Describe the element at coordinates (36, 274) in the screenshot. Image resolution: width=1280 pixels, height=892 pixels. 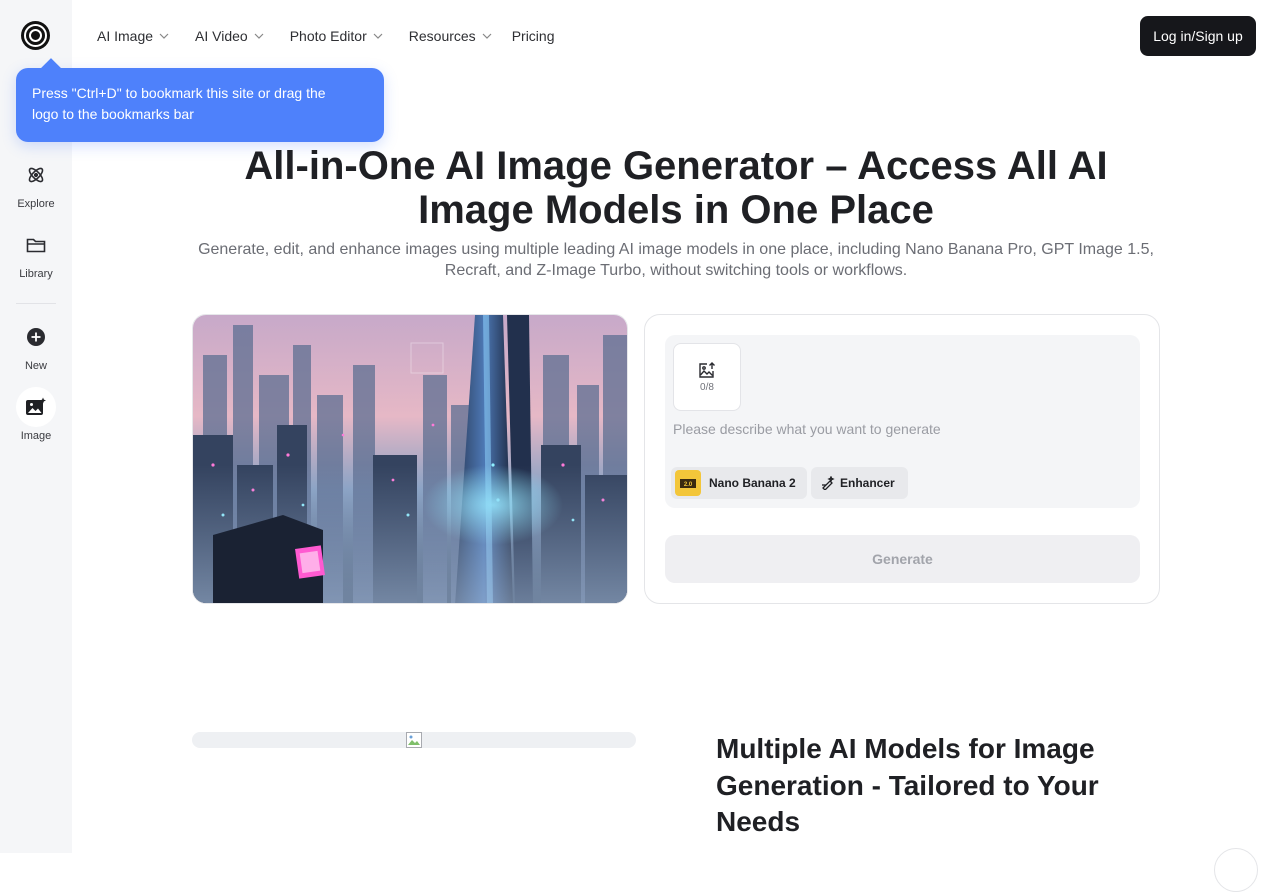
I see `sidebar-item-label: Library` at that location.